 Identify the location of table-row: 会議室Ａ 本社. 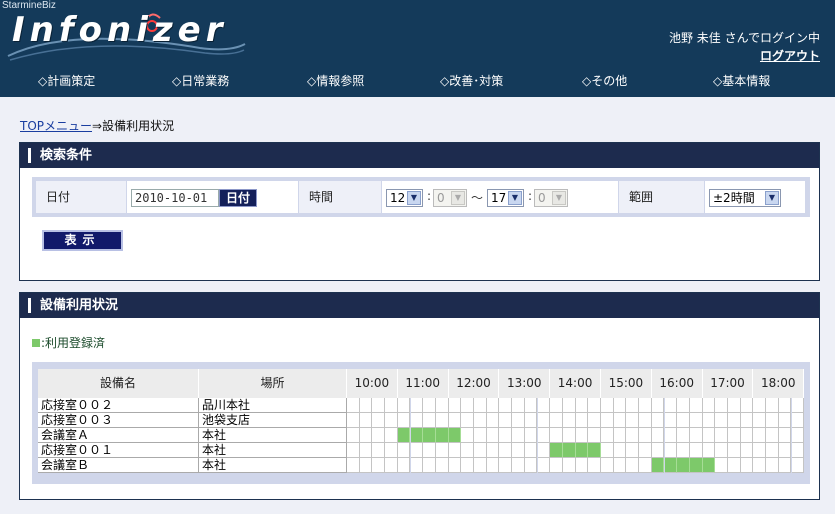
(421, 435).